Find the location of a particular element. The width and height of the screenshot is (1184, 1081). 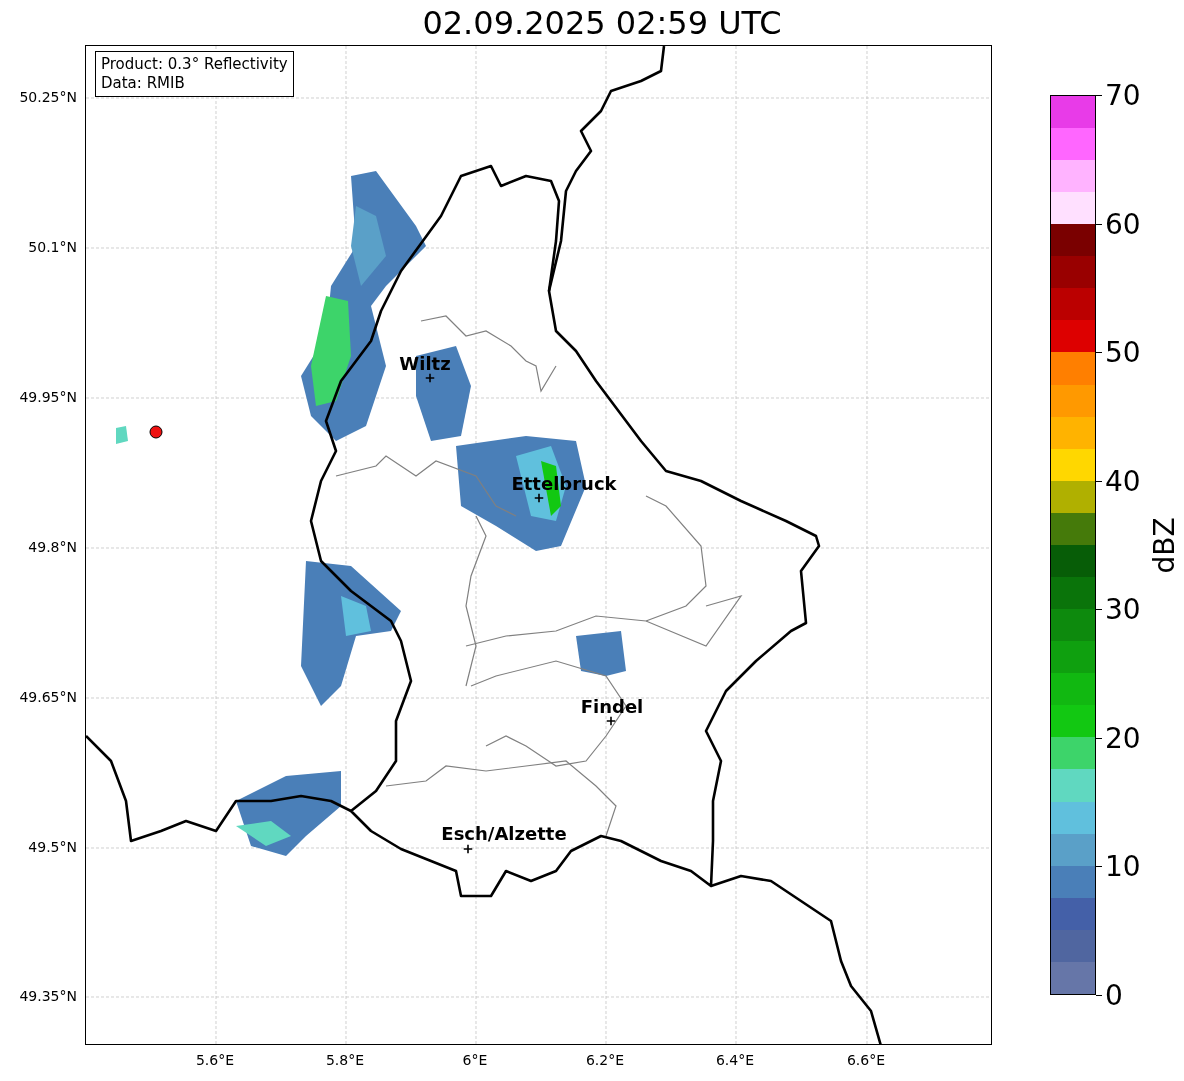

longitude-label: 5.8°E is located at coordinates (345, 1060).